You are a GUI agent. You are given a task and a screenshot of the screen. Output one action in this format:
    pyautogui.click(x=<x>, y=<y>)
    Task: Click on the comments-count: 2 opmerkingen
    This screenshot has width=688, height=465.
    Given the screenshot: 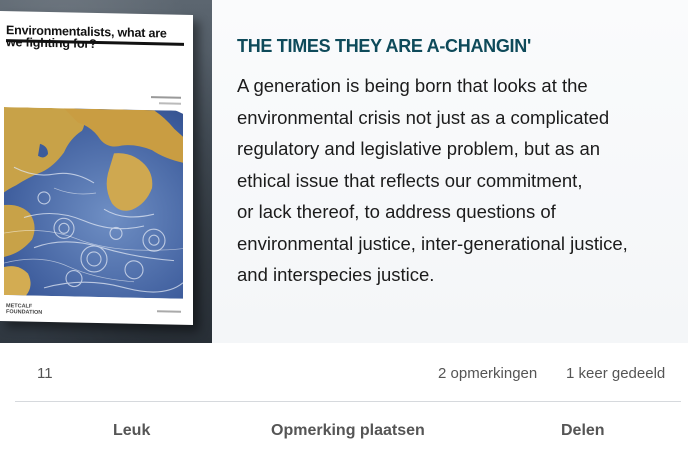 What is the action you would take?
    pyautogui.click(x=487, y=373)
    